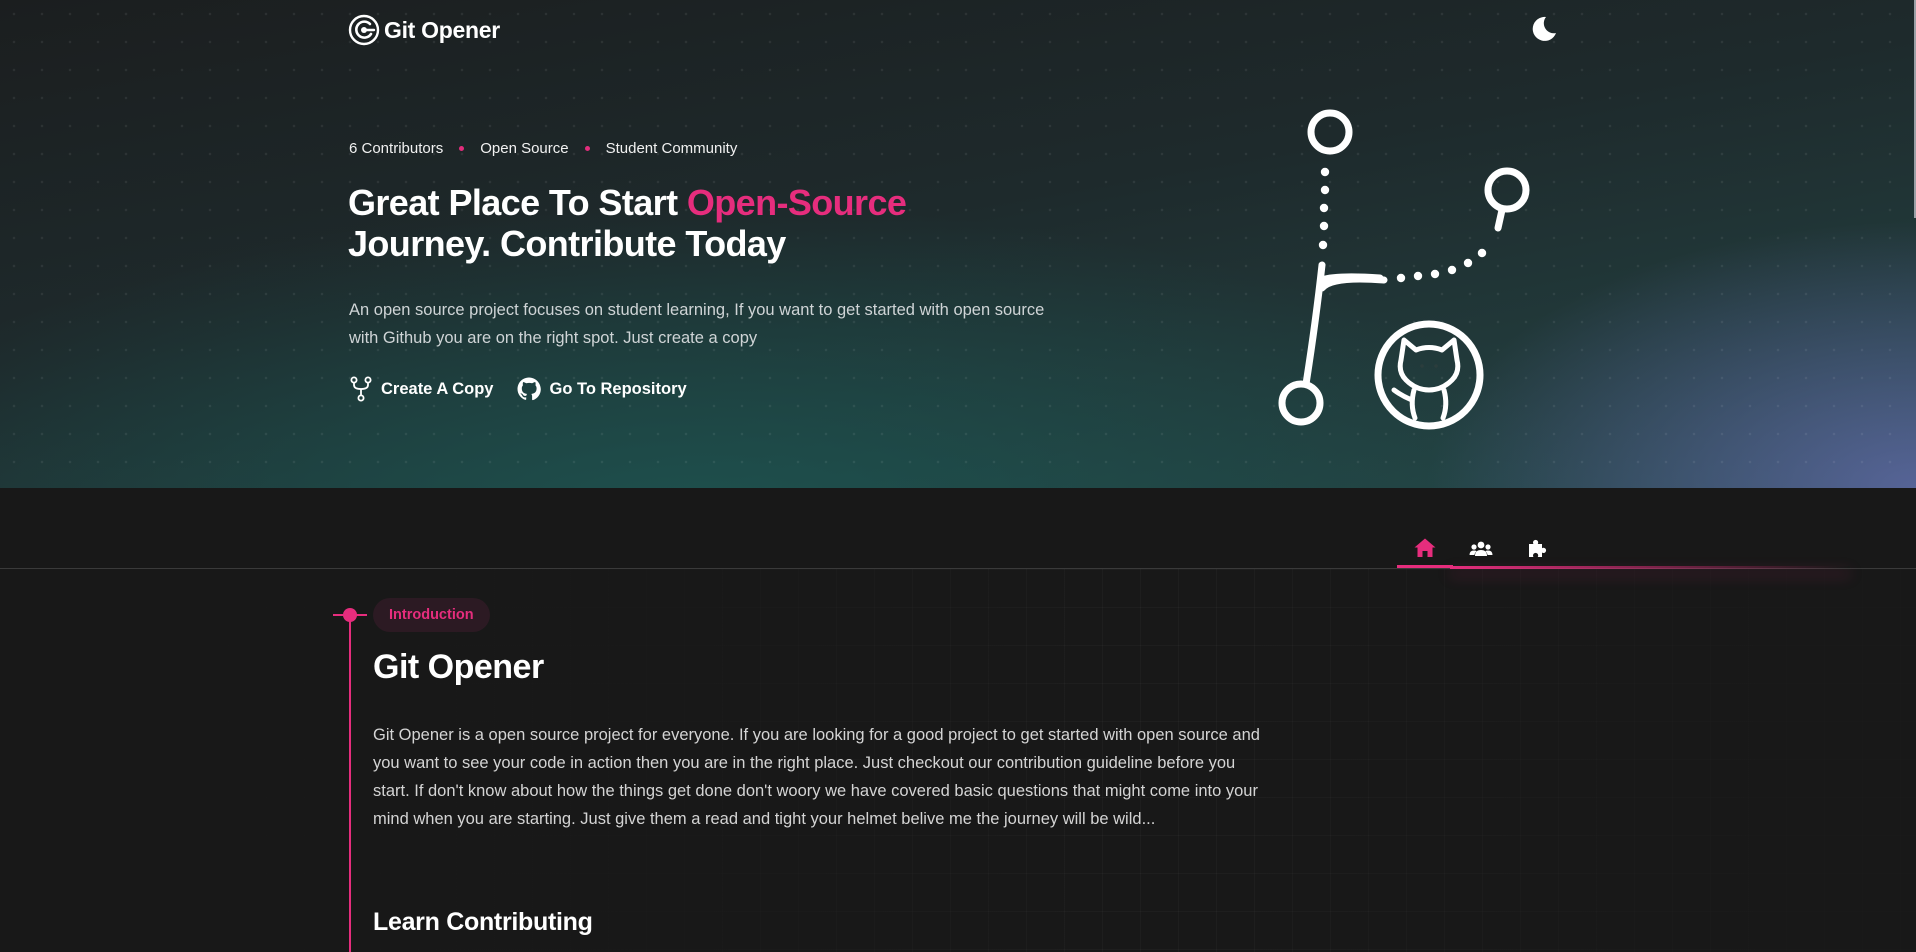 This screenshot has height=952, width=1916. Describe the element at coordinates (458, 667) in the screenshot. I see `section-title: Git Opener` at that location.